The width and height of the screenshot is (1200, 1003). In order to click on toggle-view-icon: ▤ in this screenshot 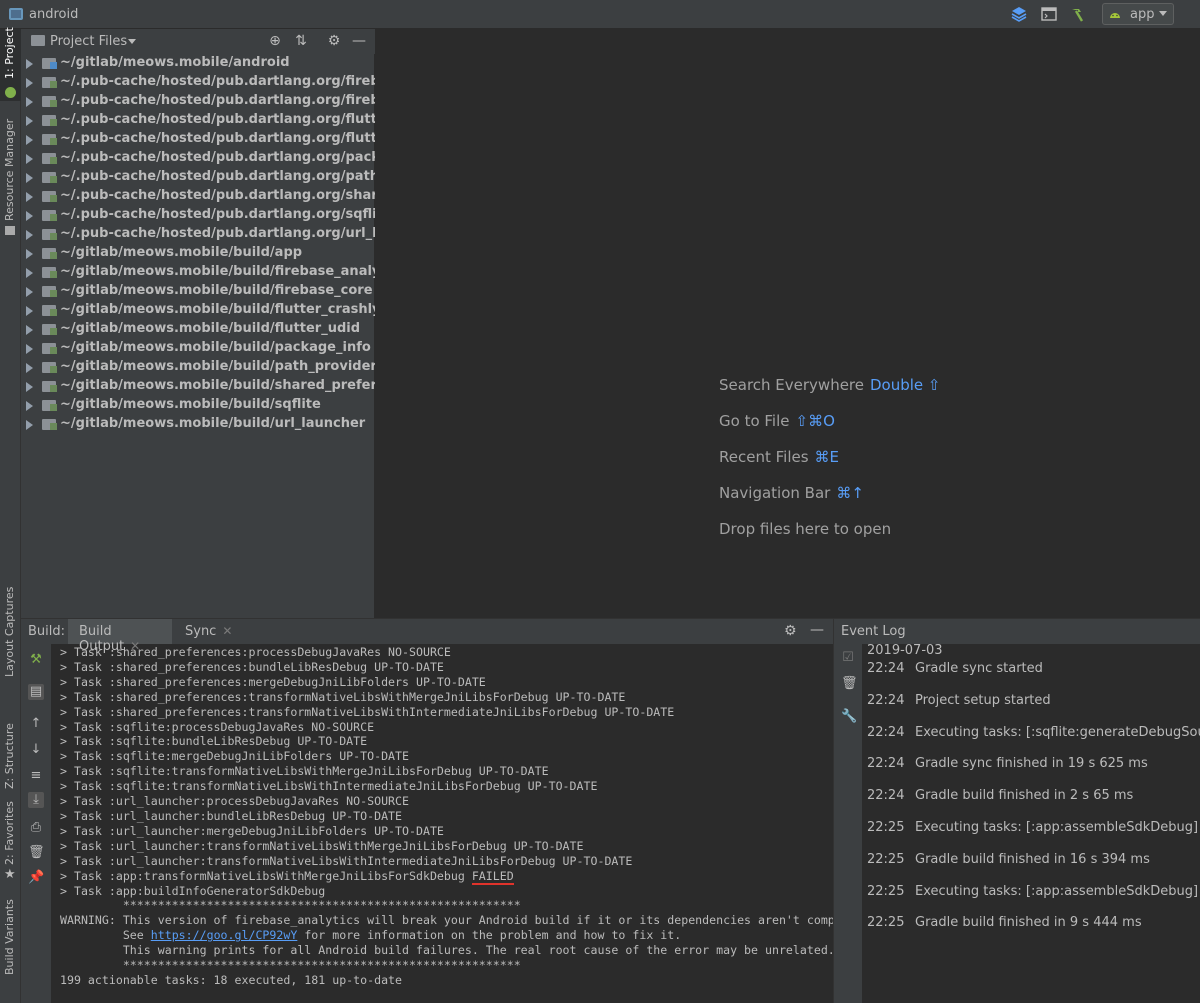, I will do `click(36, 692)`.